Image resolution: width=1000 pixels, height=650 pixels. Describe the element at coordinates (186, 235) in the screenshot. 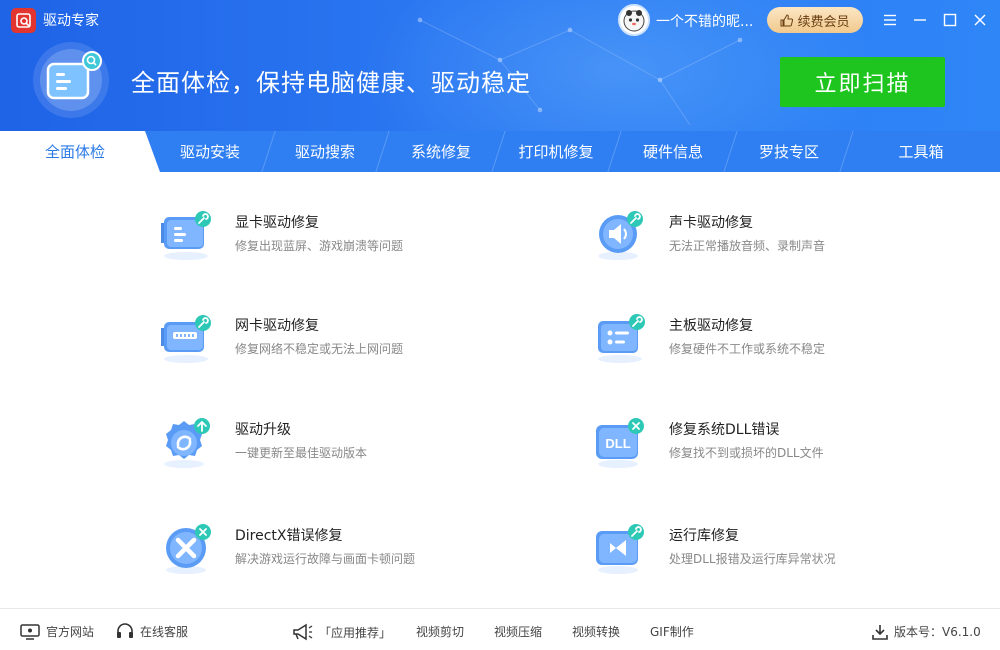

I see `gpu-repair-icon` at that location.